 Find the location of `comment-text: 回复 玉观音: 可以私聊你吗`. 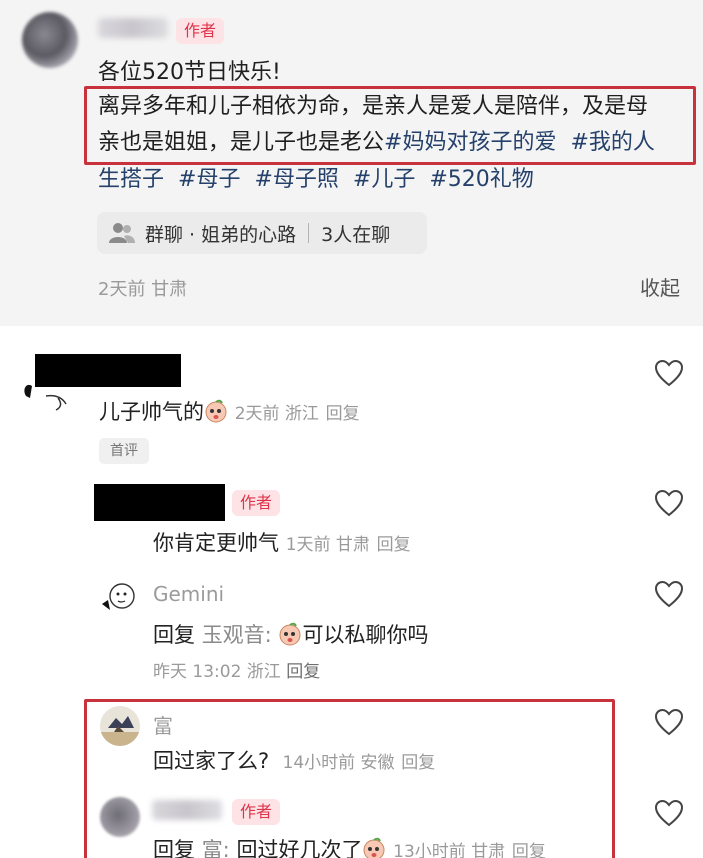

comment-text: 回复 玉观音: 可以私聊你吗 is located at coordinates (291, 634).